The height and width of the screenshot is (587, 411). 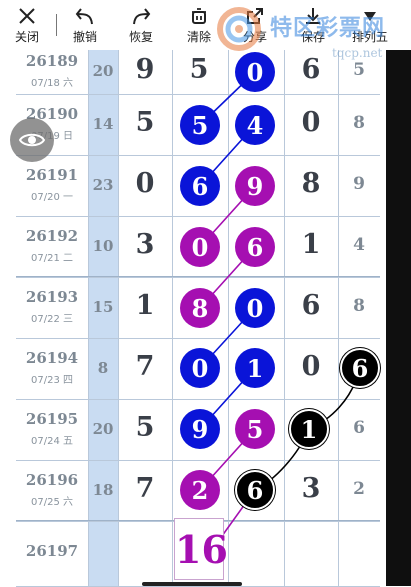 I want to click on blue-number-ball: 5, so click(x=200, y=125).